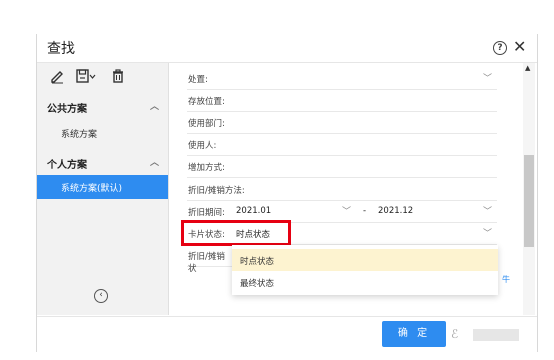  What do you see at coordinates (395, 211) in the screenshot?
I see `period-end-select: 2021.12` at bounding box center [395, 211].